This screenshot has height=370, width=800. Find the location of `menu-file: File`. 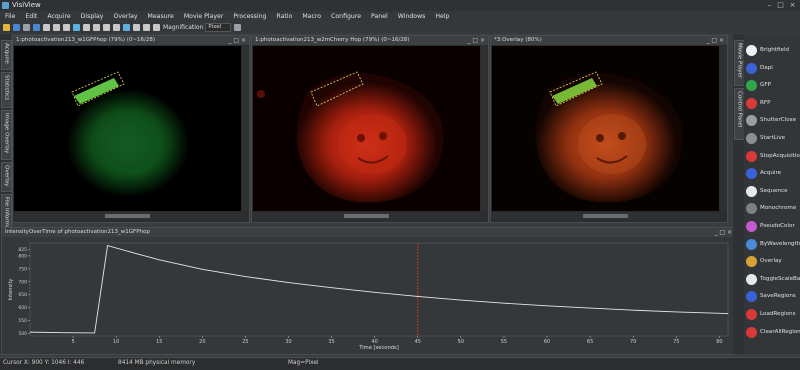

menu-file: File is located at coordinates (10, 16).